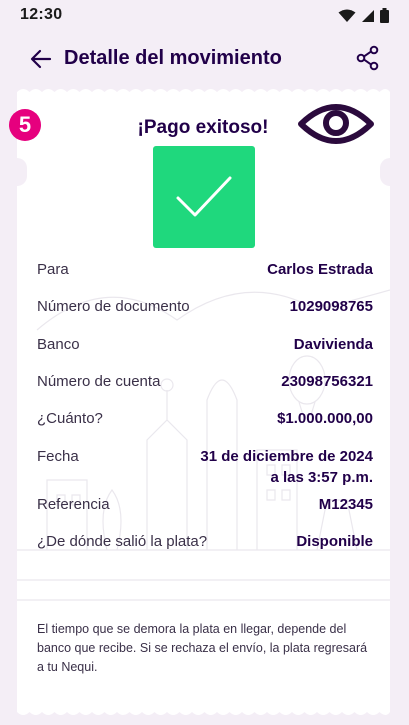 This screenshot has width=409, height=725. I want to click on receipt-bottom-edge, so click(203, 711).